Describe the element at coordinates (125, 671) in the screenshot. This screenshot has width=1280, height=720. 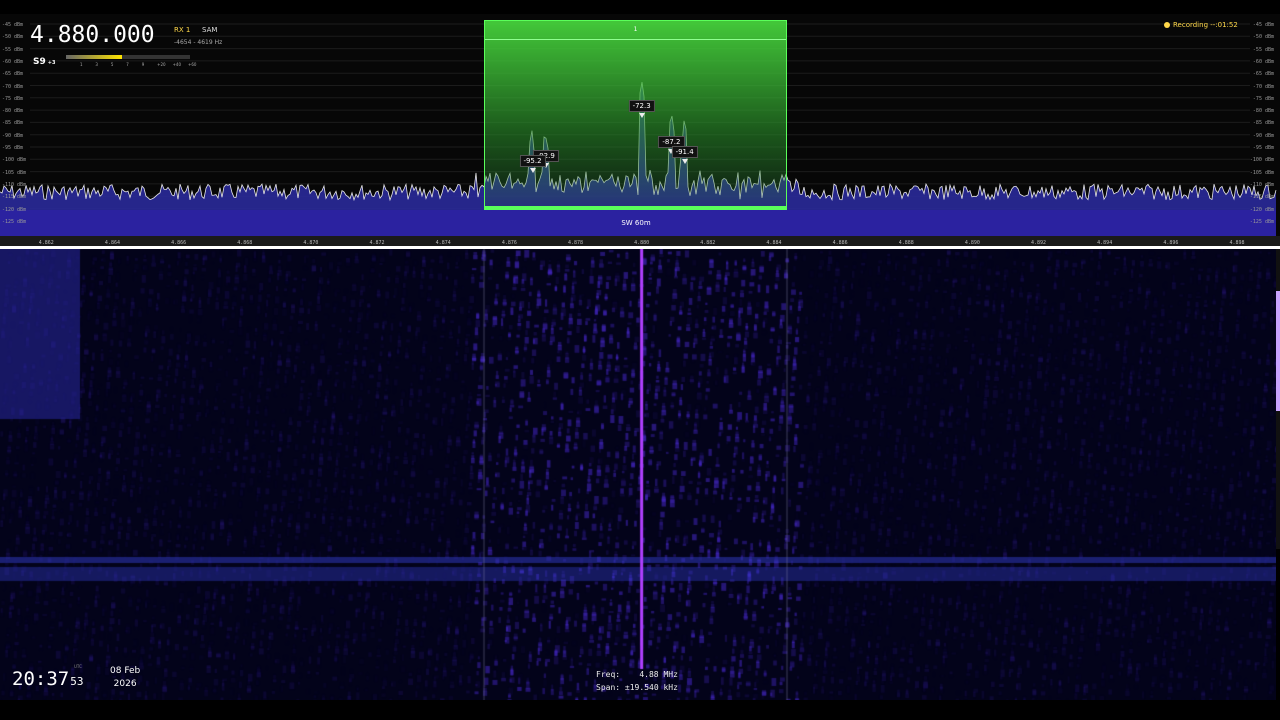
I see `clock-day-month: 08 Feb` at that location.